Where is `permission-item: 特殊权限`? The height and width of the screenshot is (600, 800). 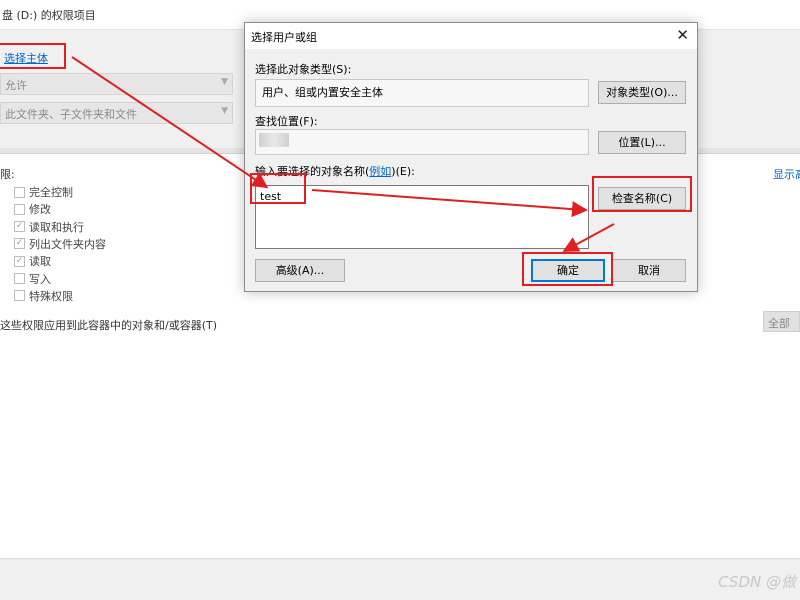
permission-item: 特殊权限 is located at coordinates (43, 296).